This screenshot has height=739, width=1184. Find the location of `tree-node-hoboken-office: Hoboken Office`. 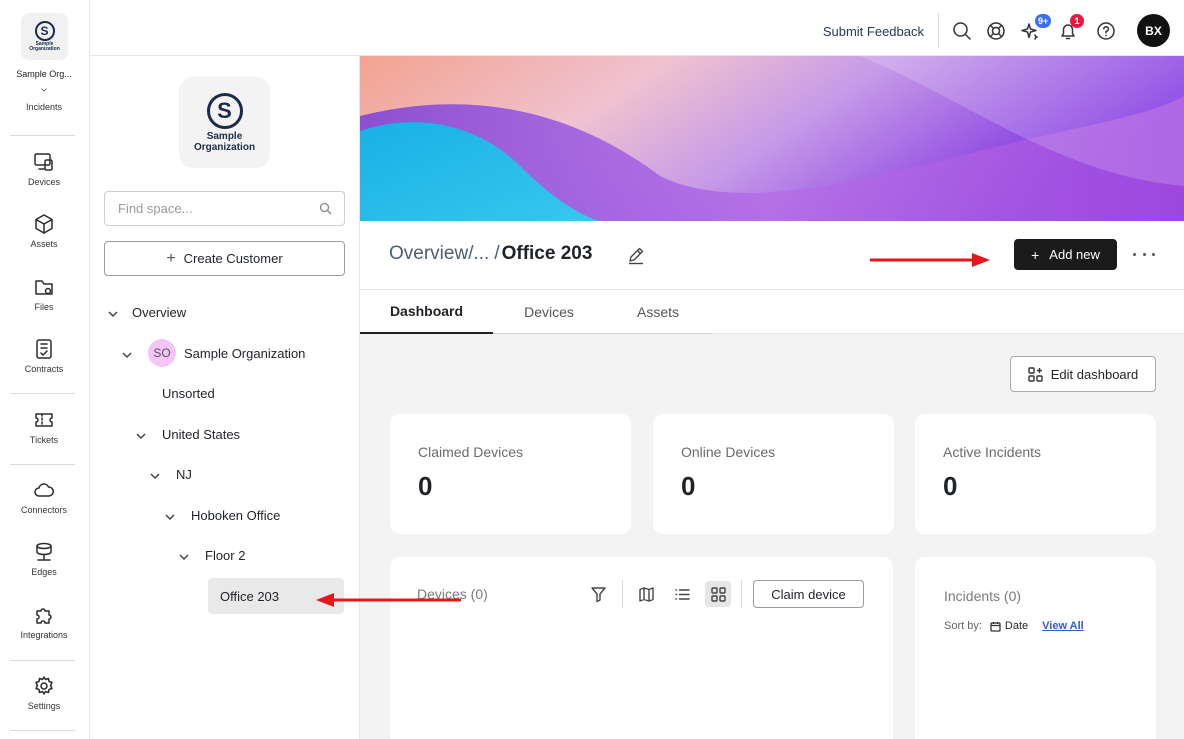

tree-node-hoboken-office: Hoboken Office is located at coordinates (222, 515).